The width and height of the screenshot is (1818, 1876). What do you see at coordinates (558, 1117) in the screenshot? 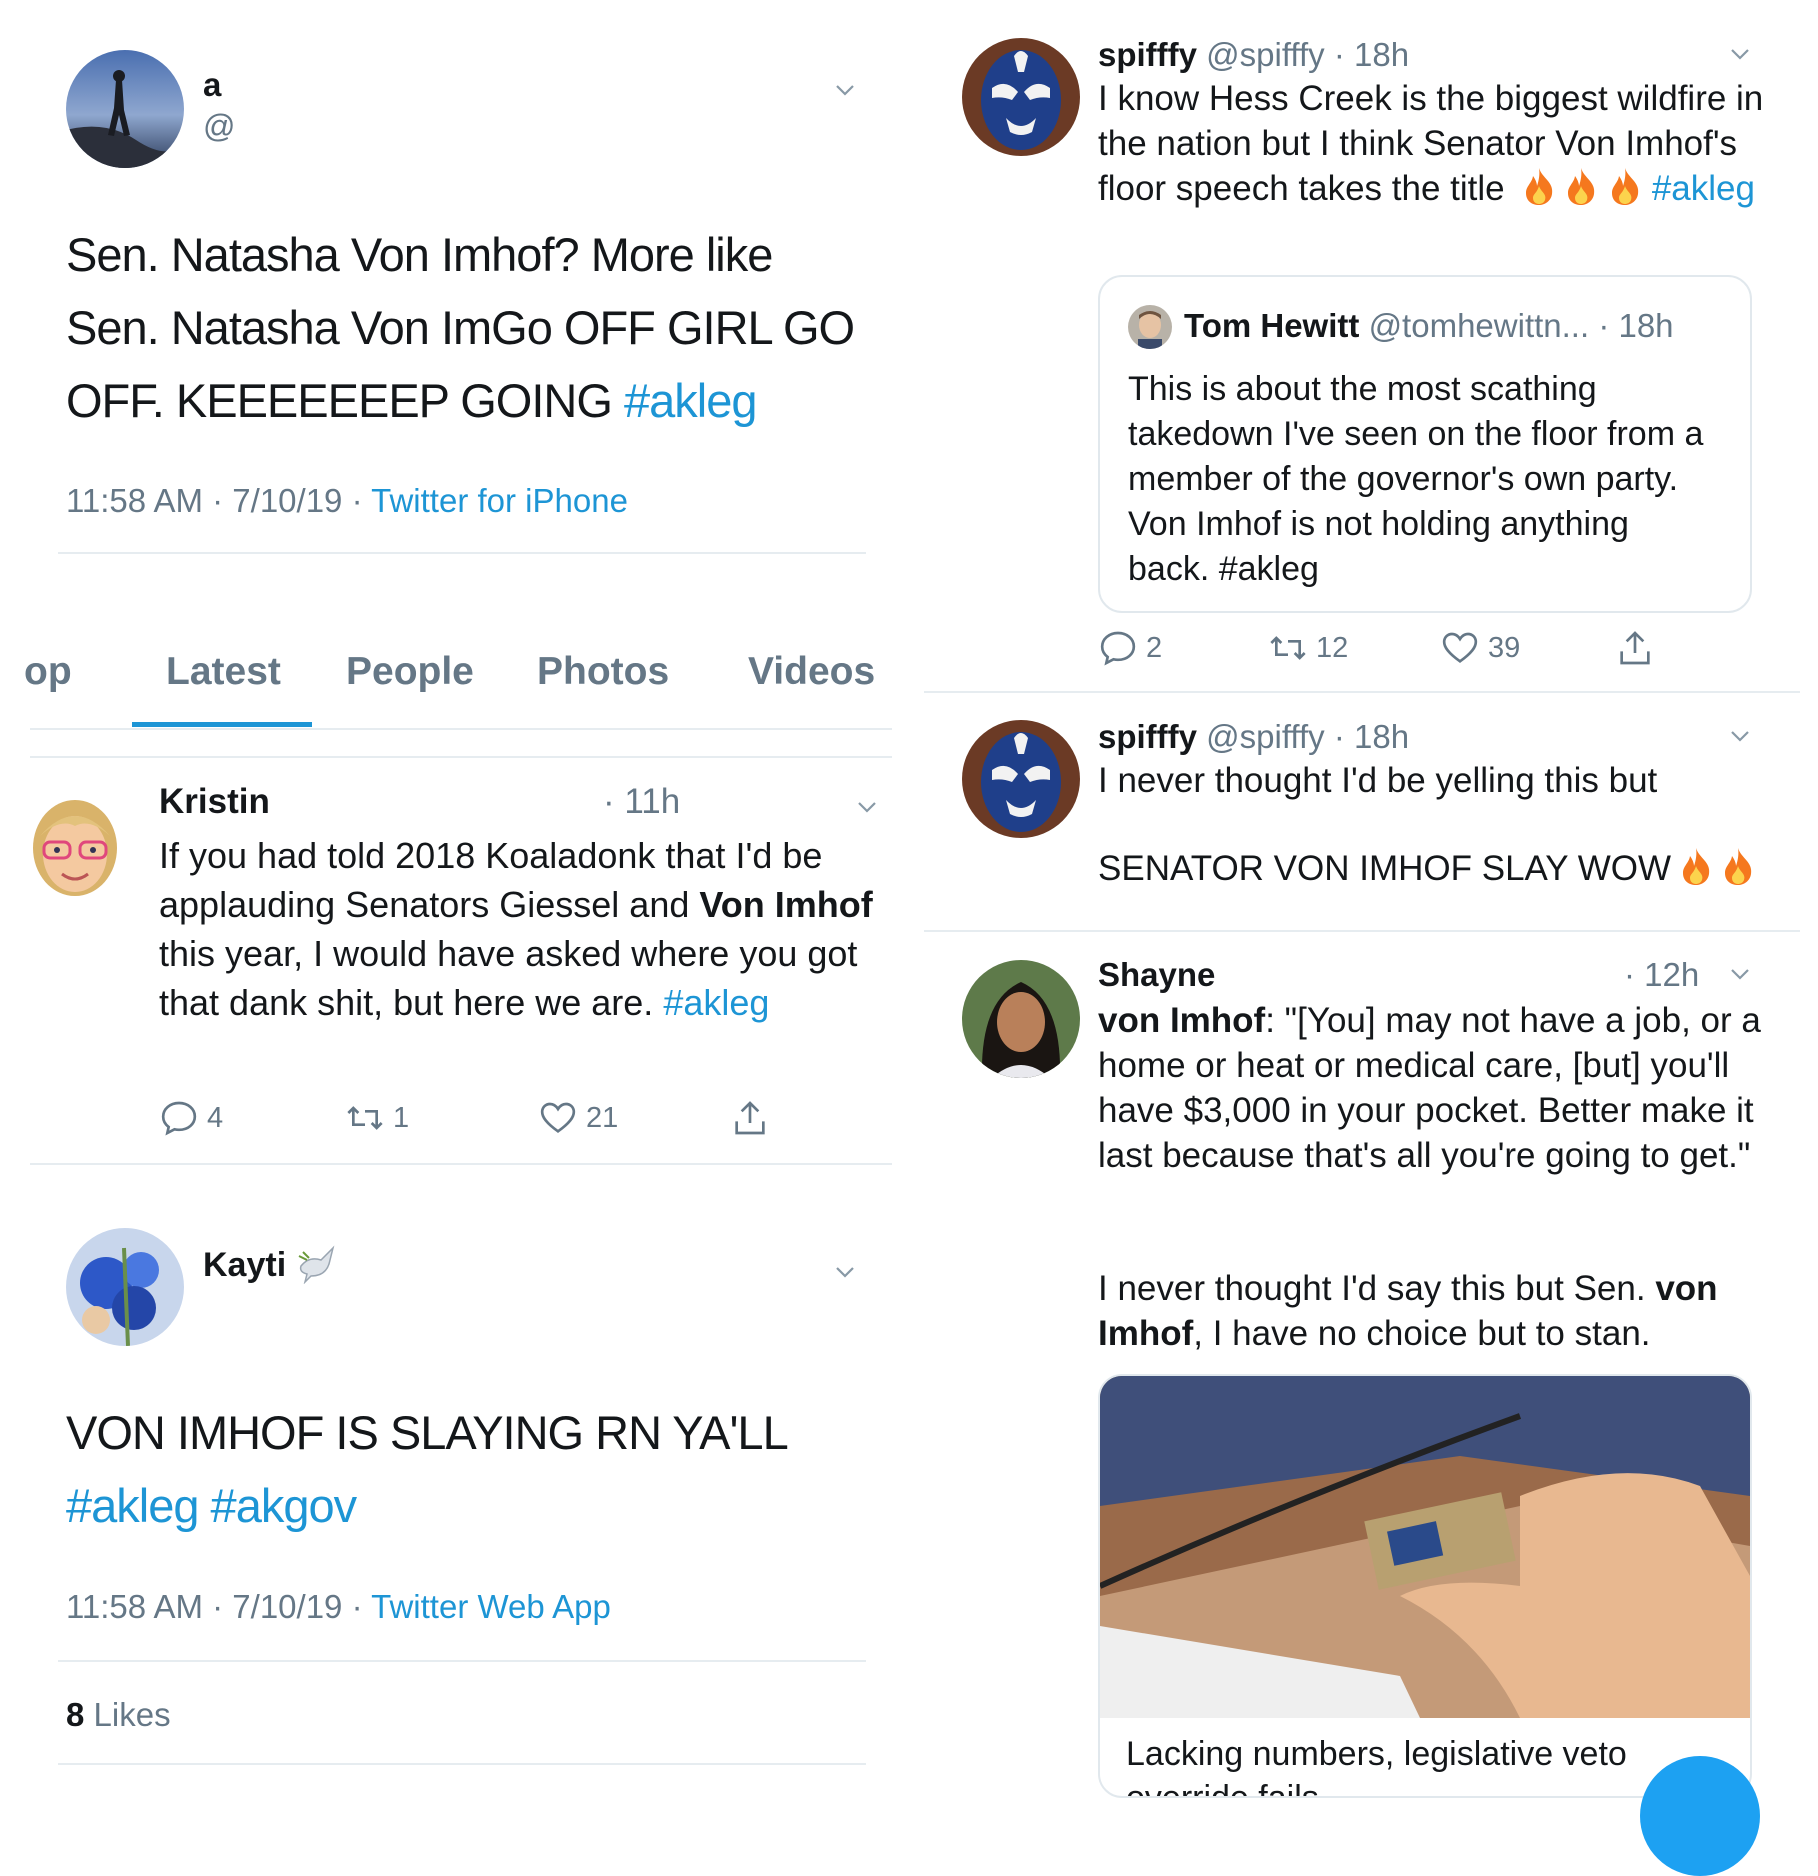
I see `heart-icon` at bounding box center [558, 1117].